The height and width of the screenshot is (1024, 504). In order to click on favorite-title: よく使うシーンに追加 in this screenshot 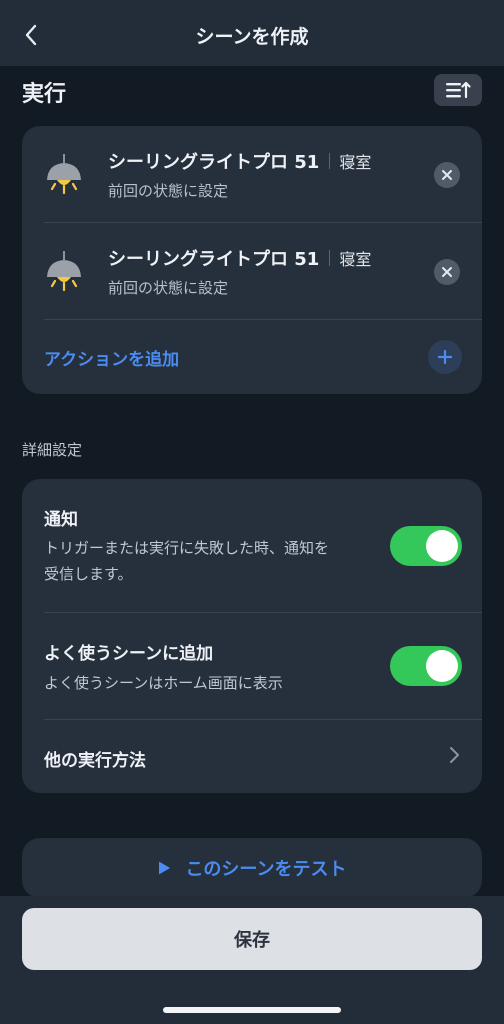, I will do `click(129, 654)`.